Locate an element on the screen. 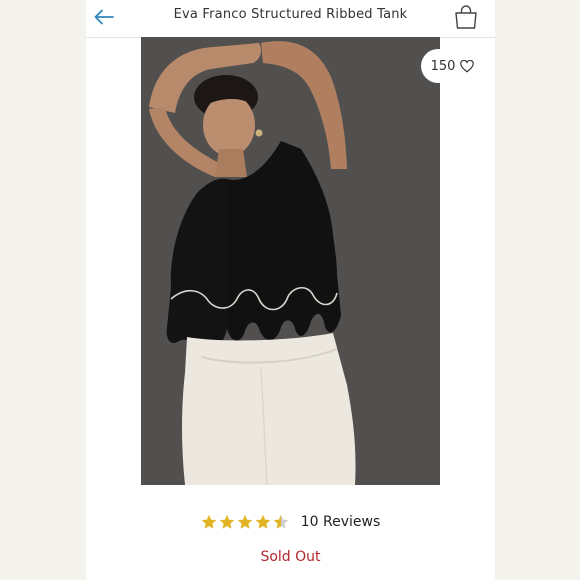  top-bar: Eva Franco Structured Ribbed Tank is located at coordinates (290, 19).